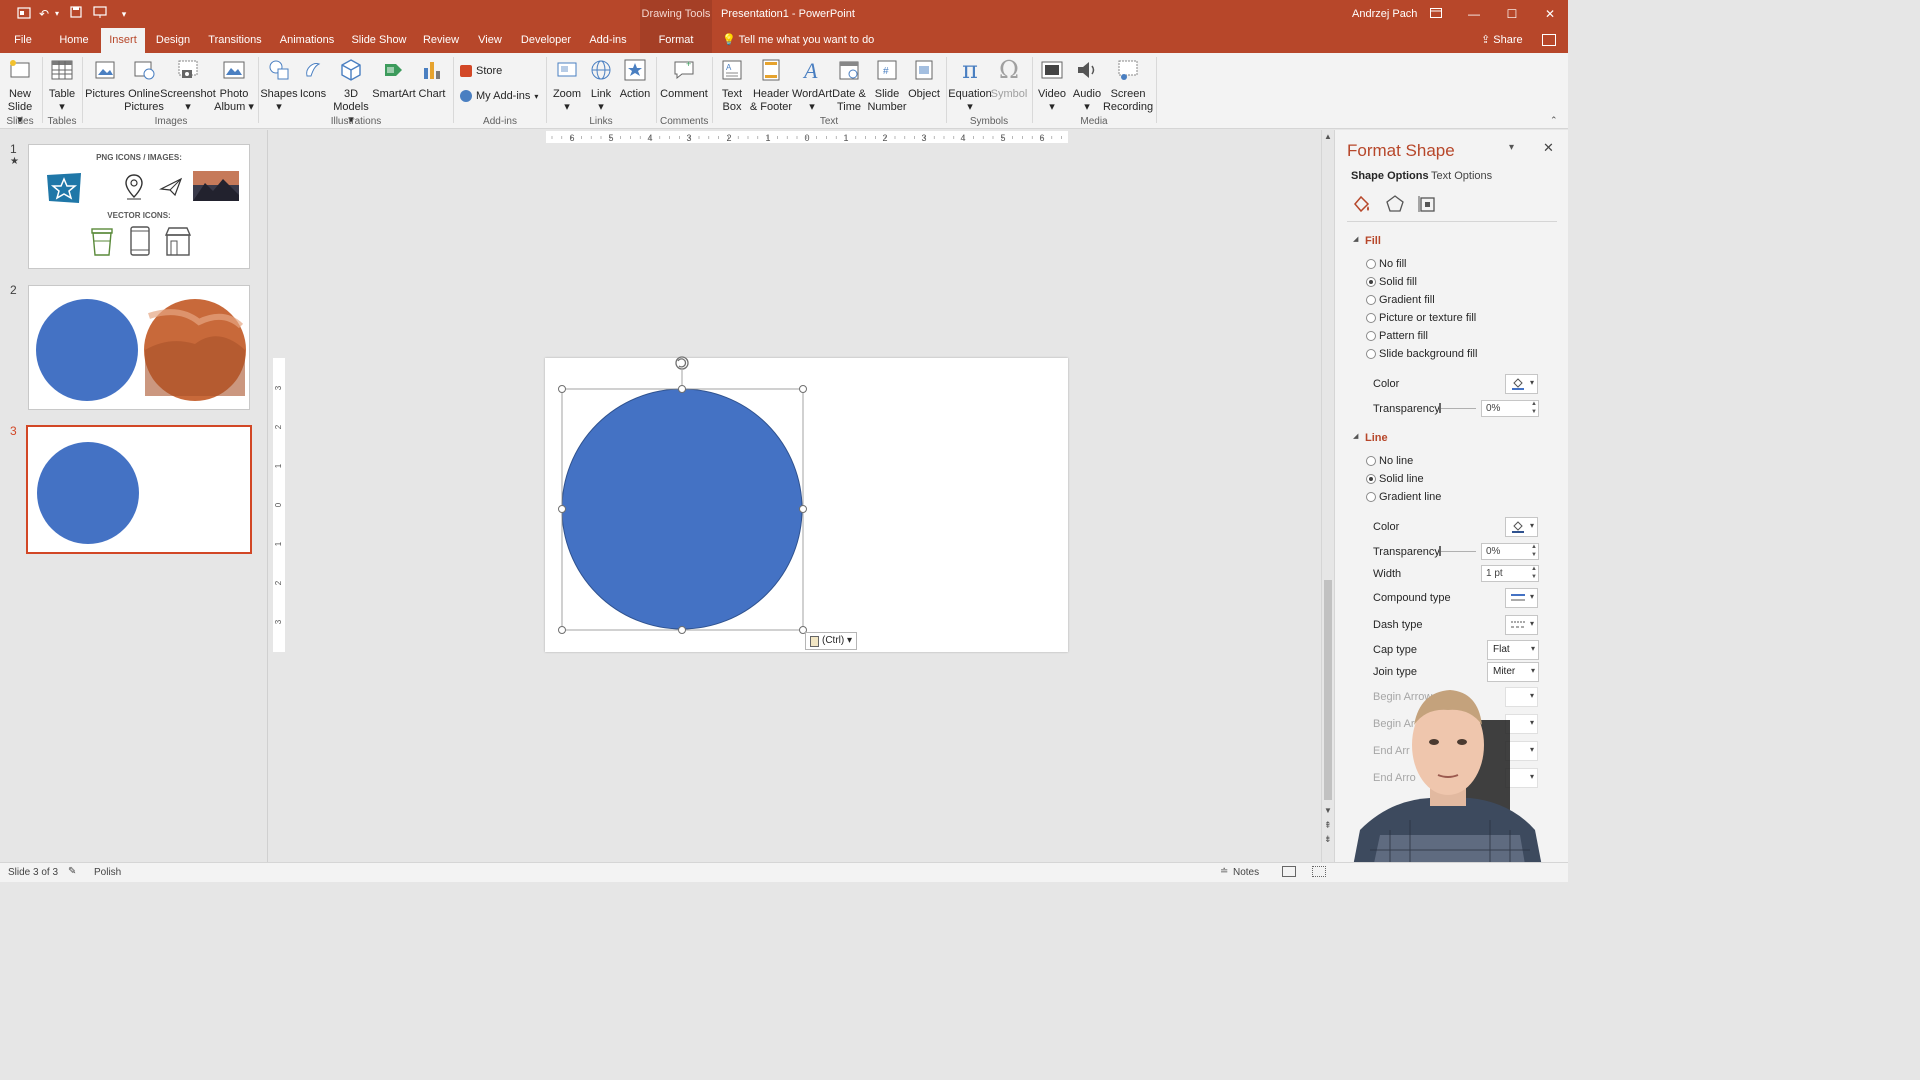  I want to click on tab-slide-show: Slide Show, so click(379, 40).